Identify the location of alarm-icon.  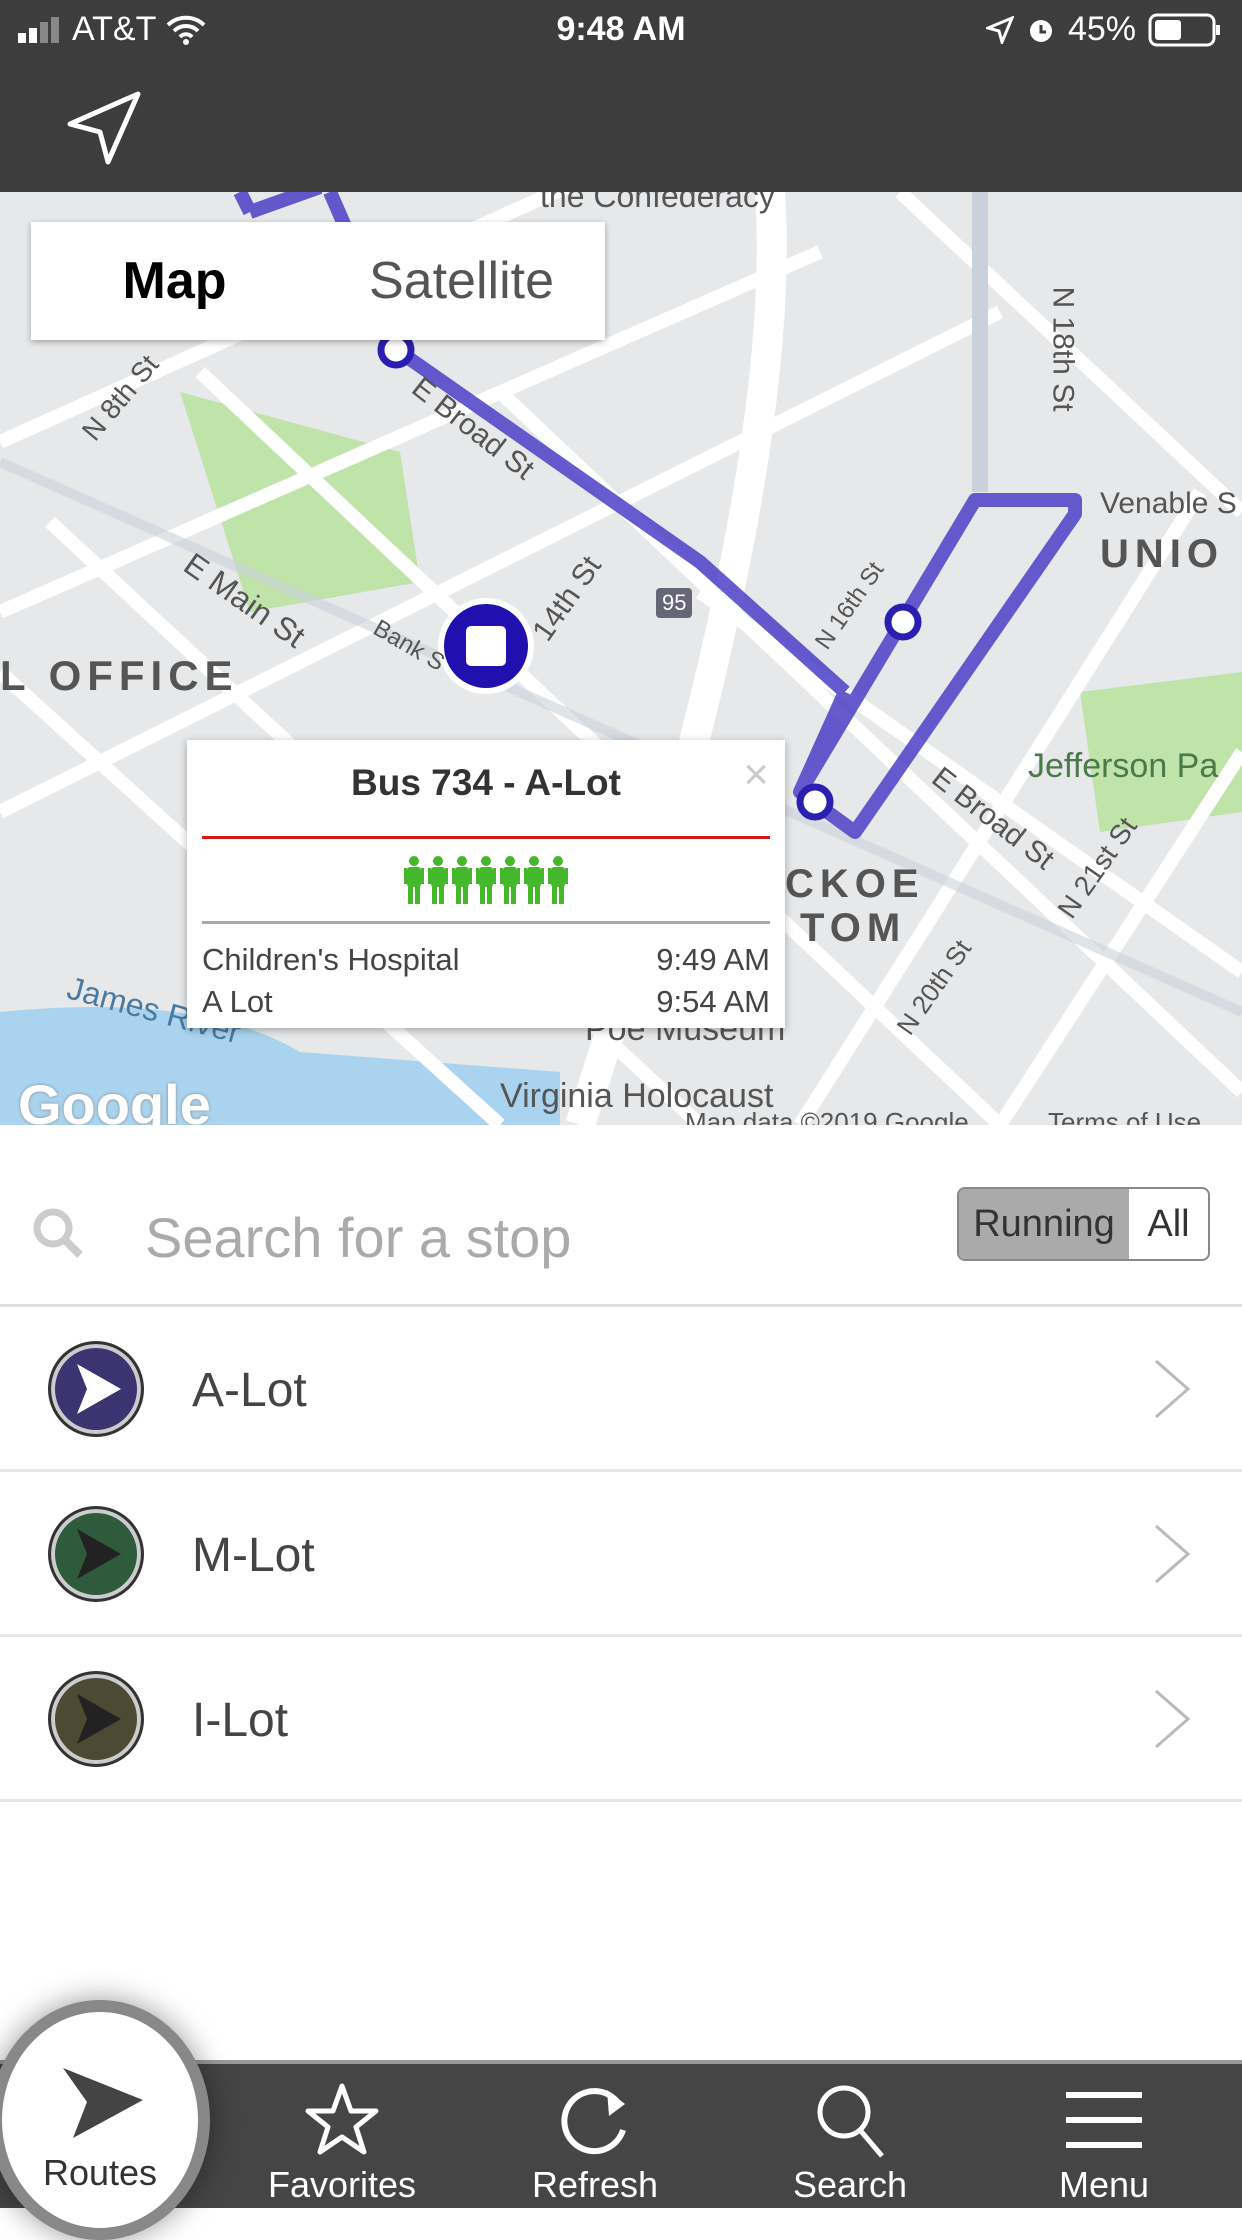
(1040, 30).